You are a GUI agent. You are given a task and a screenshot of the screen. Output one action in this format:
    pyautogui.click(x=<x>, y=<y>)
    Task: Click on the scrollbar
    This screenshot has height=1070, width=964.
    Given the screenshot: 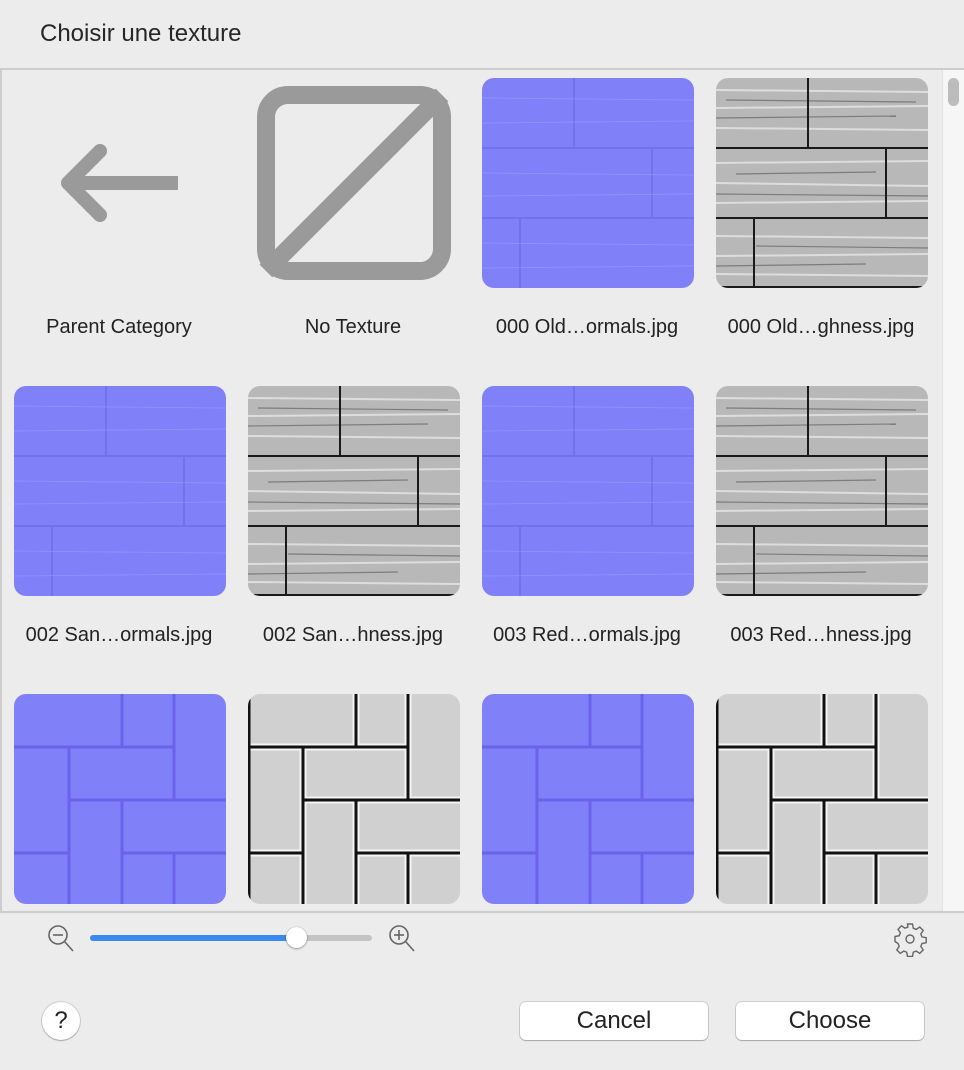 What is the action you would take?
    pyautogui.click(x=953, y=490)
    